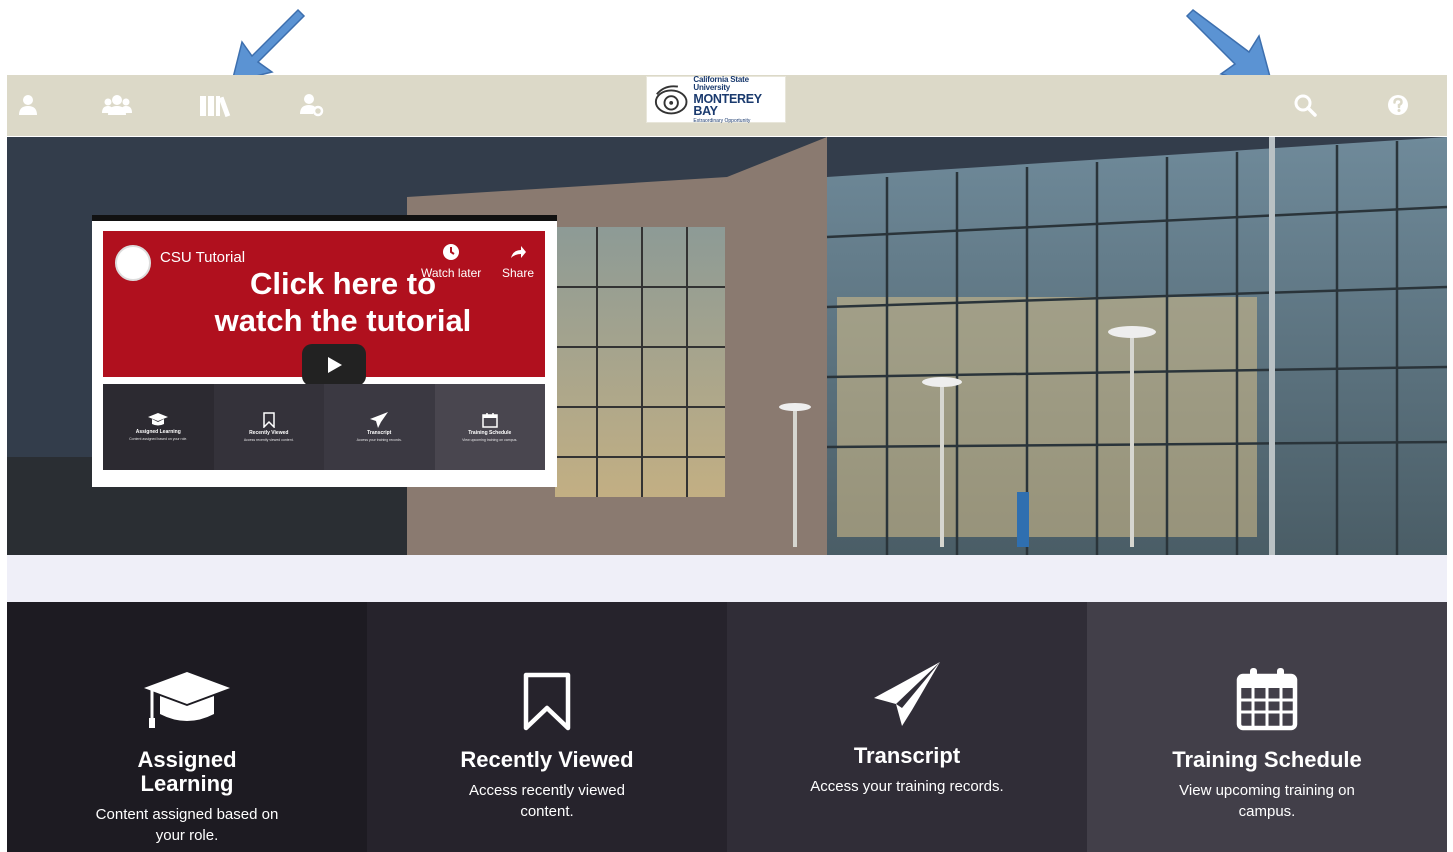 The image size is (1453, 852). I want to click on share-icon, so click(519, 252).